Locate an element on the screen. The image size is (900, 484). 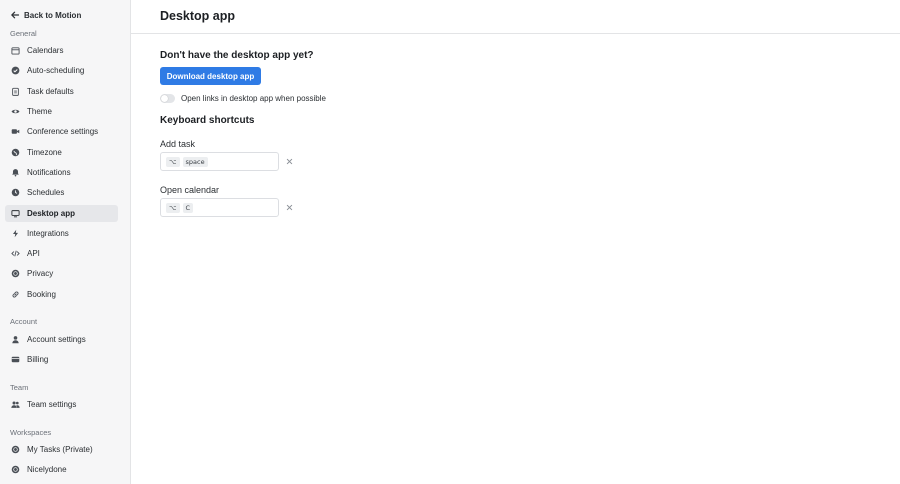
open-links-setting: Open links in desktop app when possible is located at coordinates (243, 98).